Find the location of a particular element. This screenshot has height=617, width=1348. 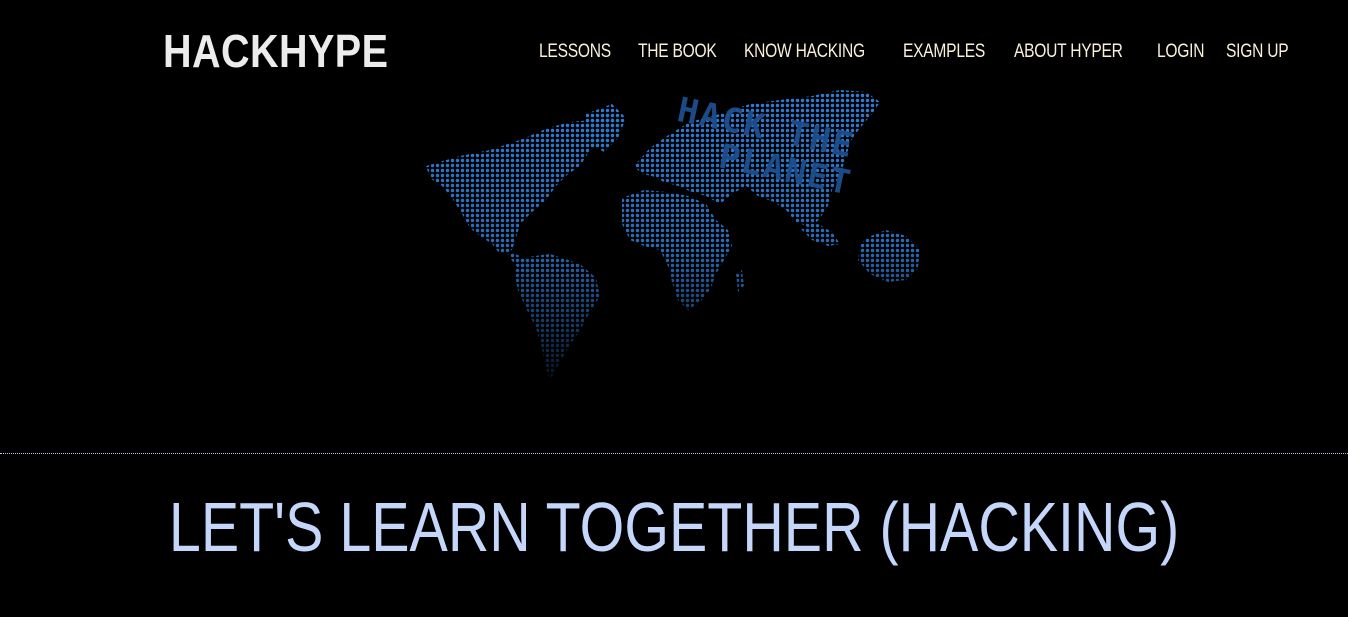

nav-link-login: LOGIN is located at coordinates (1180, 52).